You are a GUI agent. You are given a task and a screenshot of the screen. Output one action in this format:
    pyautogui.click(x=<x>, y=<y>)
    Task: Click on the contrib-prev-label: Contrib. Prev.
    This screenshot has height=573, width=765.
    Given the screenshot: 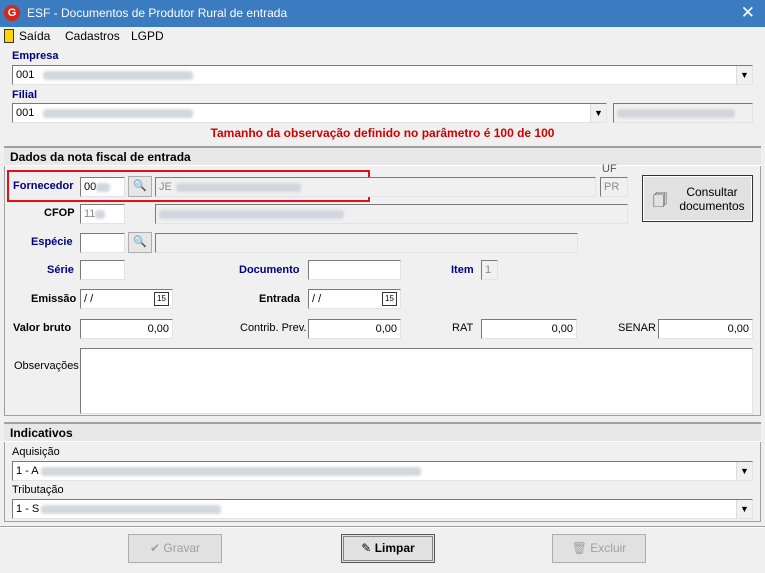 What is the action you would take?
    pyautogui.click(x=273, y=328)
    